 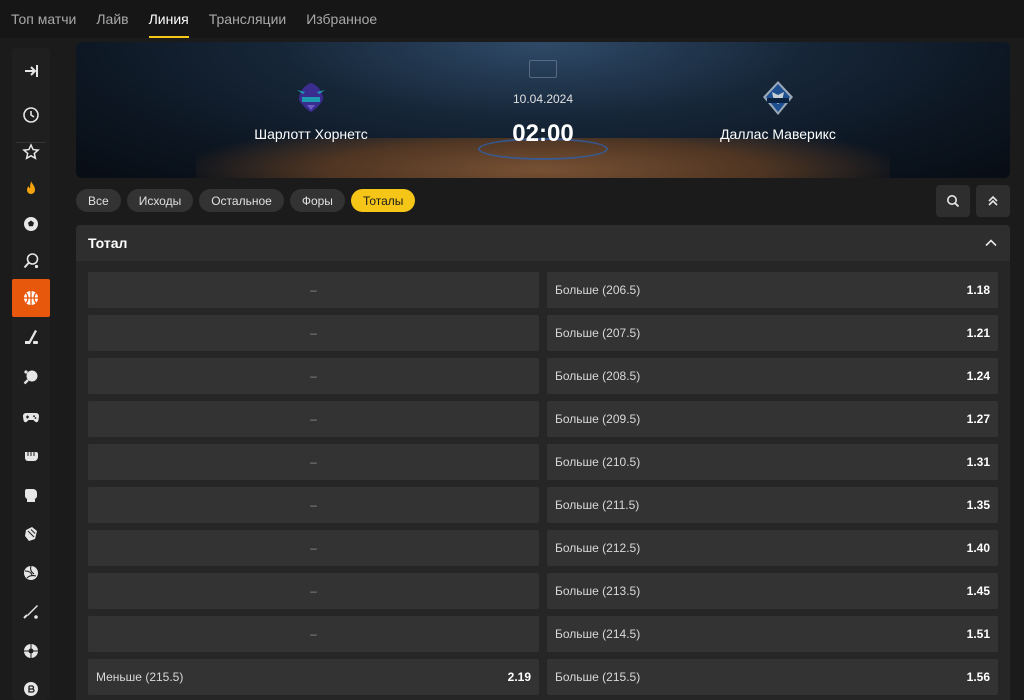 I want to click on tennis-icon, so click(x=31, y=261).